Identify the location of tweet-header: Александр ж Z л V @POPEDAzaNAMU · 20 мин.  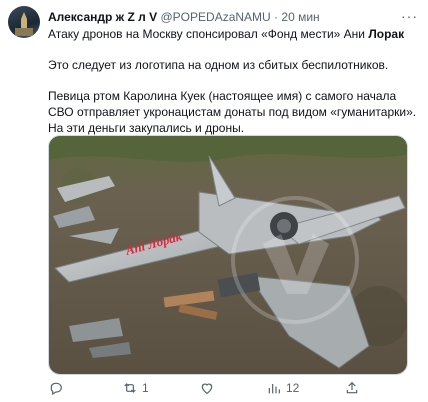
(184, 17).